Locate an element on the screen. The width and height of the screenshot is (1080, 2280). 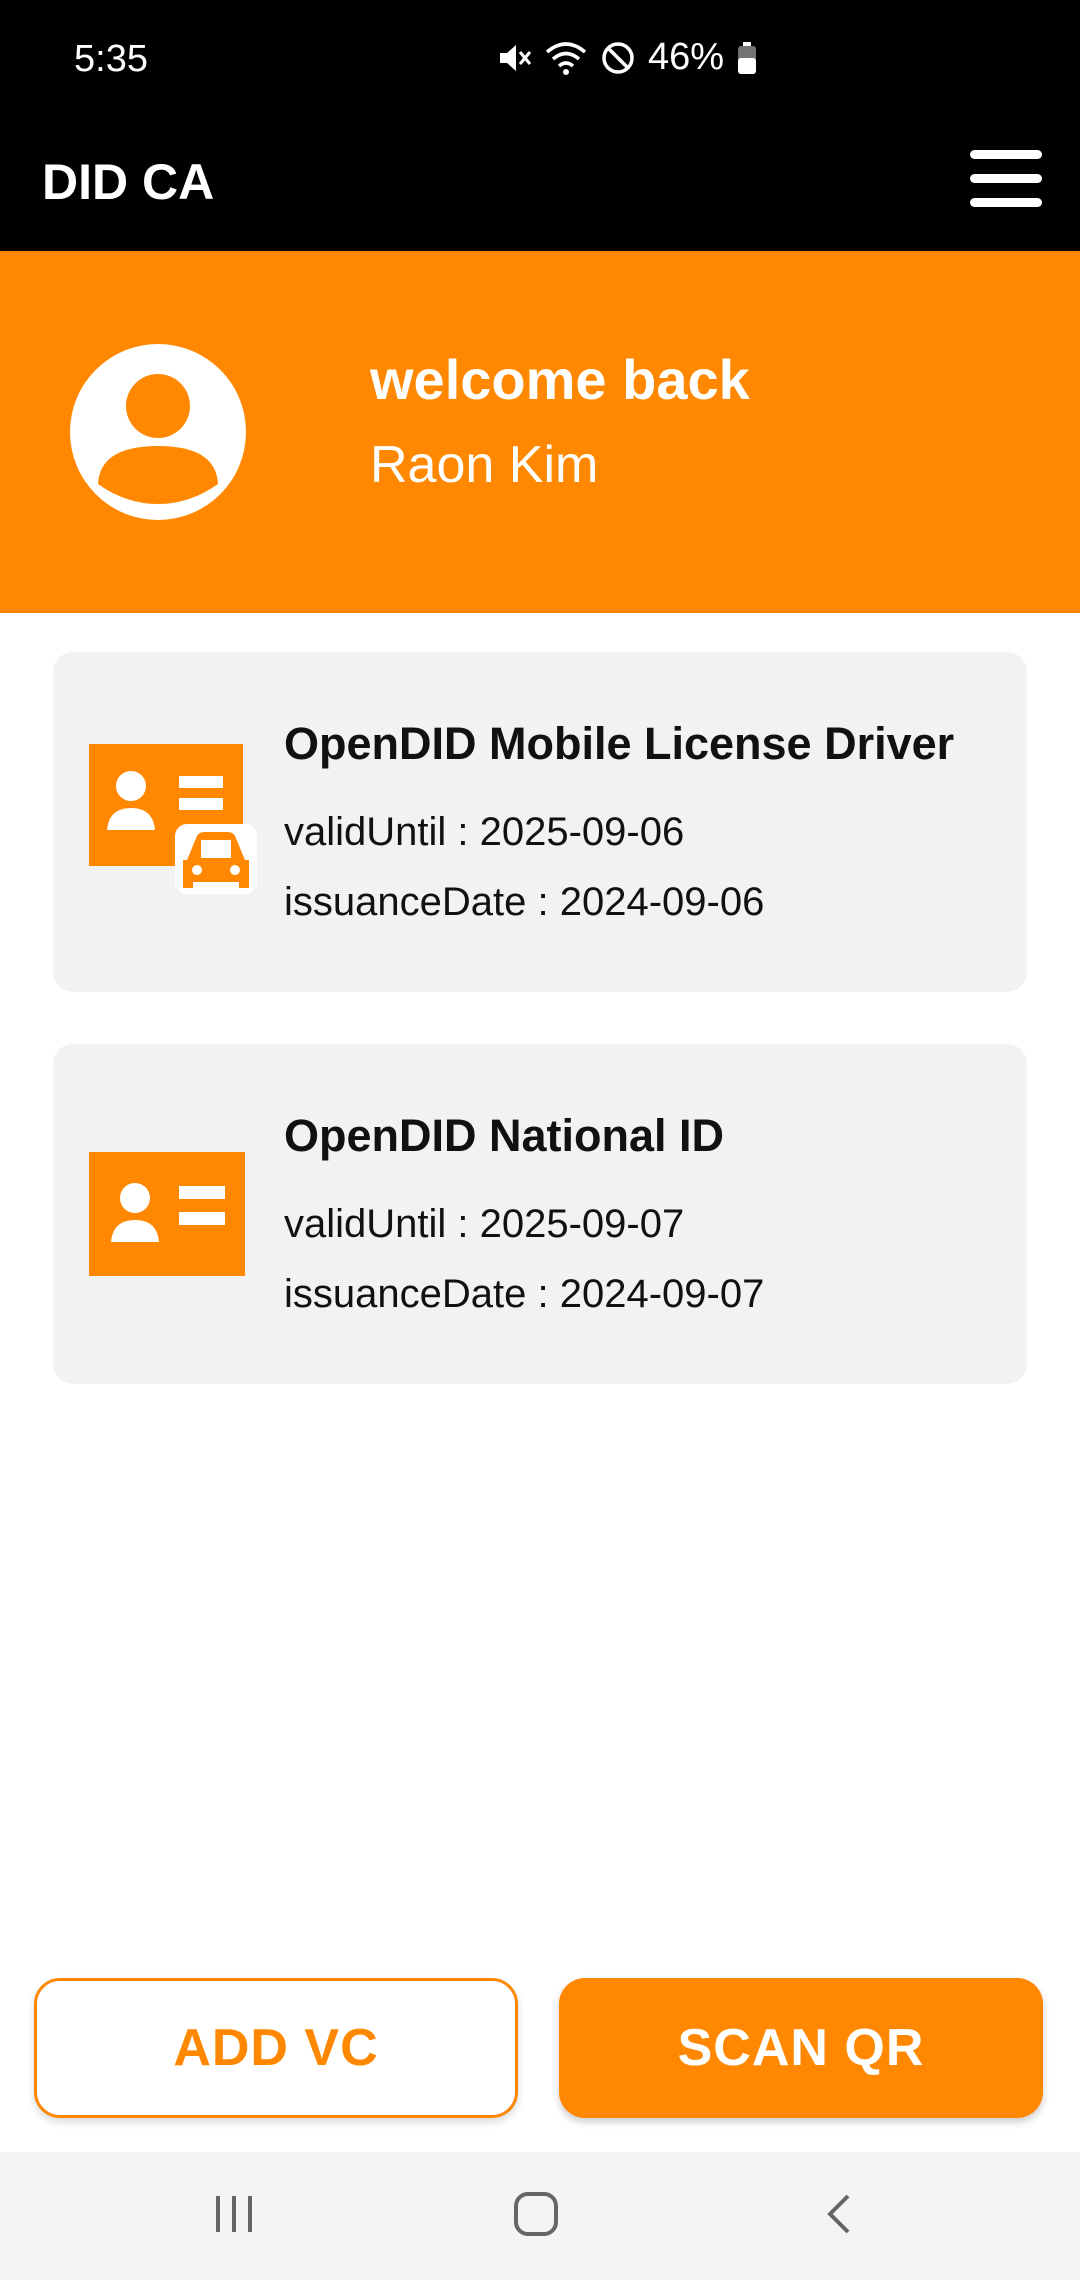
user-avatar-icon is located at coordinates (158, 432).